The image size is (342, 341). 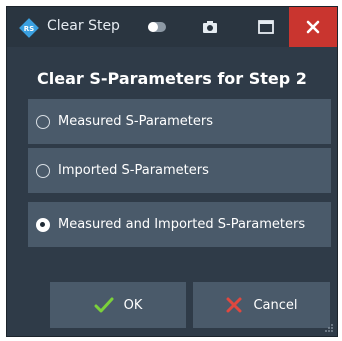 I want to click on radio-button-selected, so click(x=43, y=224).